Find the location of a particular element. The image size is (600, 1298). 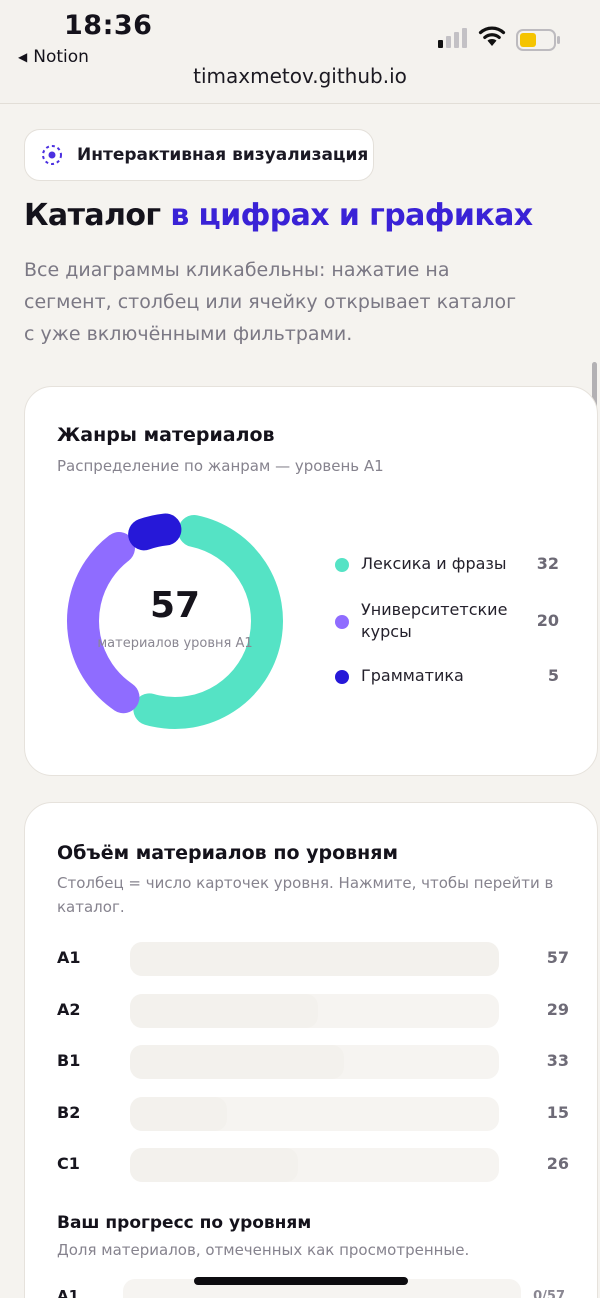

legend-label: Лексика и фразы is located at coordinates (434, 563).